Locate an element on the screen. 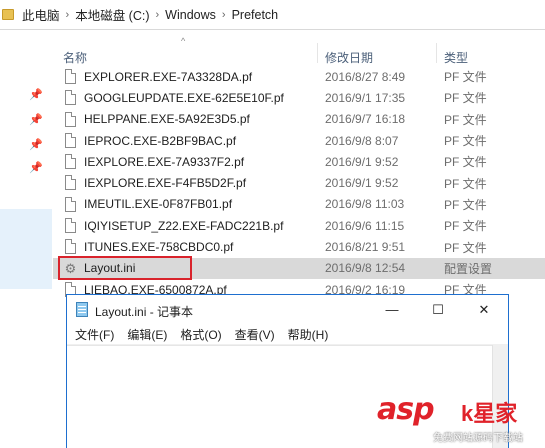 The height and width of the screenshot is (448, 545). menu-edit: 编辑(E) is located at coordinates (147, 334).